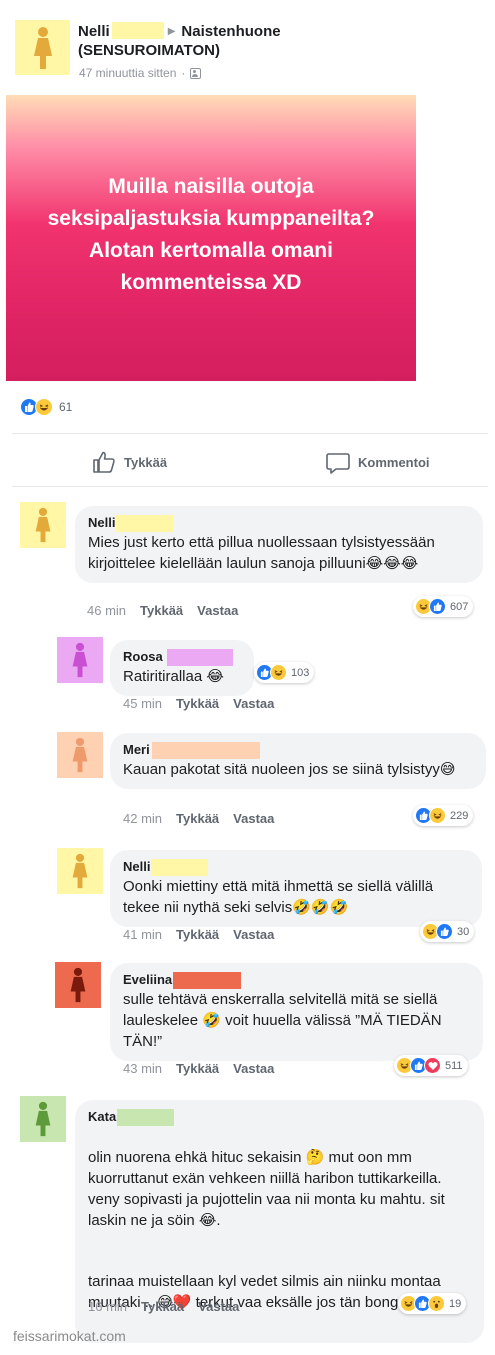  I want to click on comment-time: 43 min, so click(142, 1068).